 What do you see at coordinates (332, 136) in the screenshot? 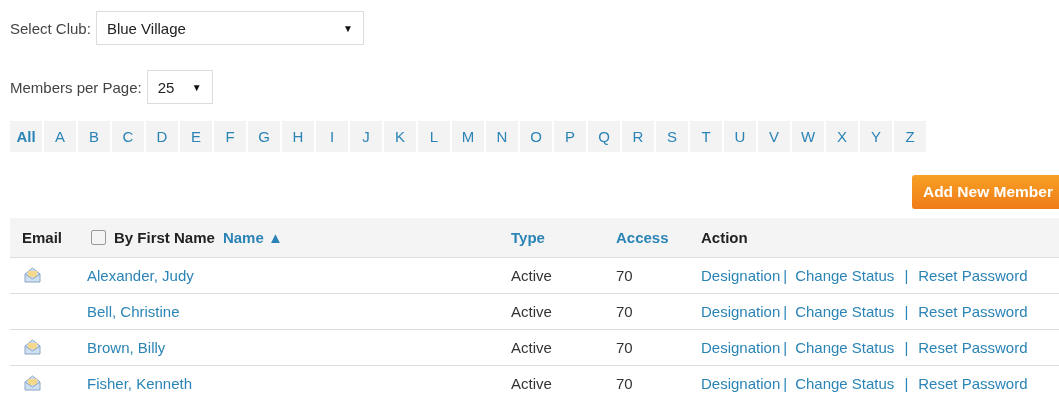
I see `letter-filter: I` at bounding box center [332, 136].